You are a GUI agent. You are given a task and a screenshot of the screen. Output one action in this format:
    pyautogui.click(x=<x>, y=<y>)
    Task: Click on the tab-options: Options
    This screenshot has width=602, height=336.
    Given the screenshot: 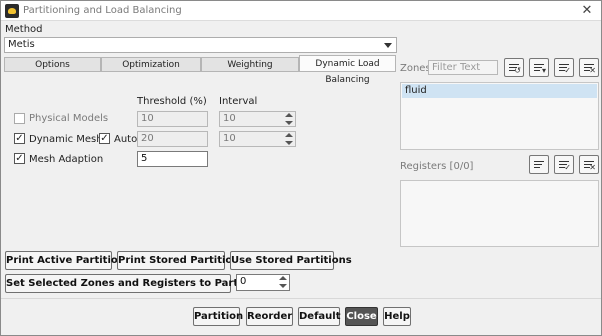 What is the action you would take?
    pyautogui.click(x=52, y=64)
    